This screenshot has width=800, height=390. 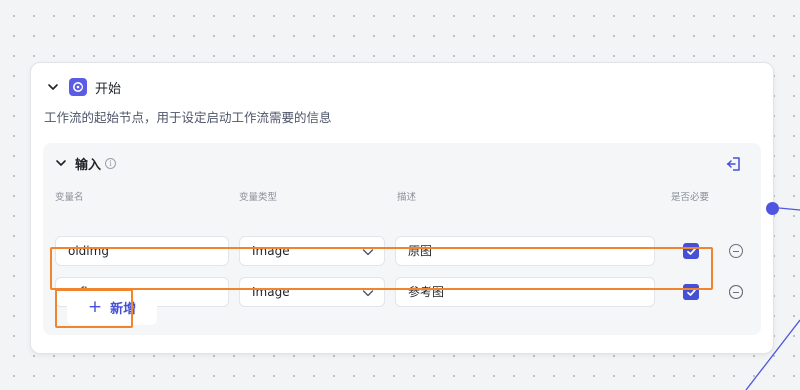 I want to click on node-title: 开始, so click(x=108, y=89).